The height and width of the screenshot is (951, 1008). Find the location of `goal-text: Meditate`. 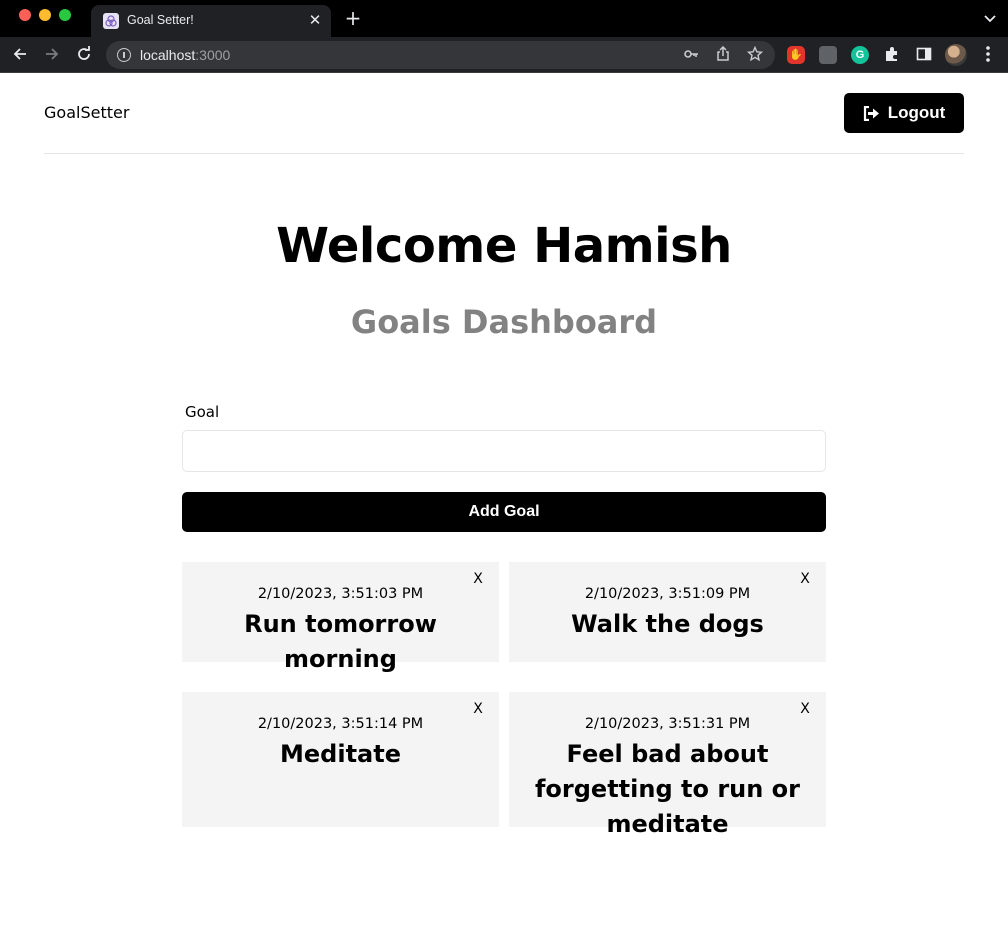

goal-text: Meditate is located at coordinates (340, 754).